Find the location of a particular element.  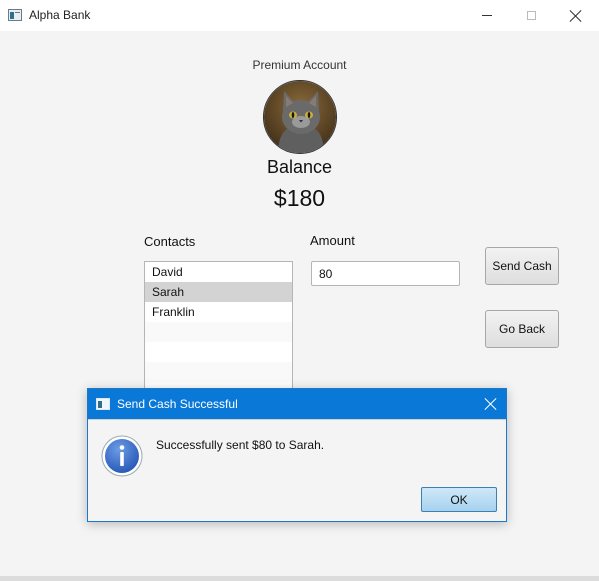

balance-value: $180 is located at coordinates (299, 198).